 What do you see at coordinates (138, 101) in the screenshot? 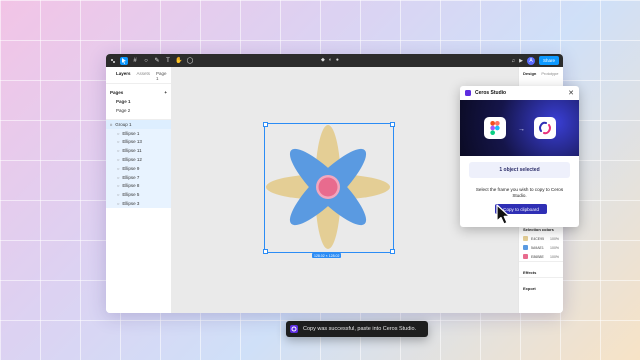
I see `page-item-1: Page 1` at bounding box center [138, 101].